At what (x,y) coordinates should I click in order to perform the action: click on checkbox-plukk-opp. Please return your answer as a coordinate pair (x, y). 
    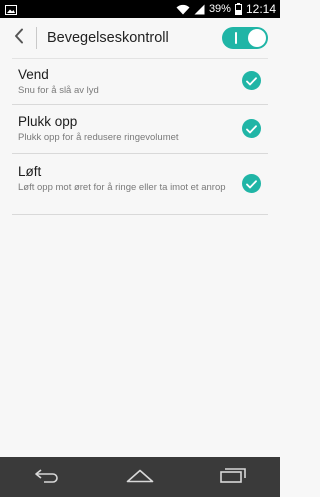
    Looking at the image, I should click on (251, 128).